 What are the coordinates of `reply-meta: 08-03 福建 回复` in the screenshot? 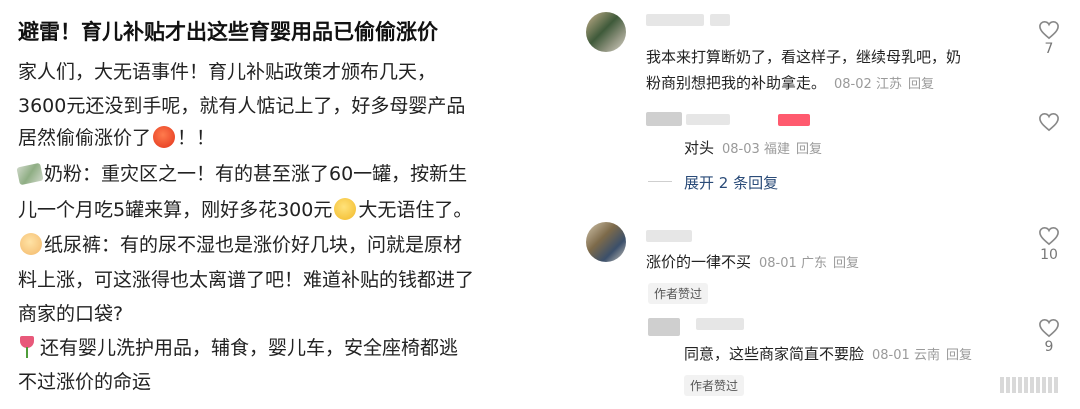 It's located at (772, 149).